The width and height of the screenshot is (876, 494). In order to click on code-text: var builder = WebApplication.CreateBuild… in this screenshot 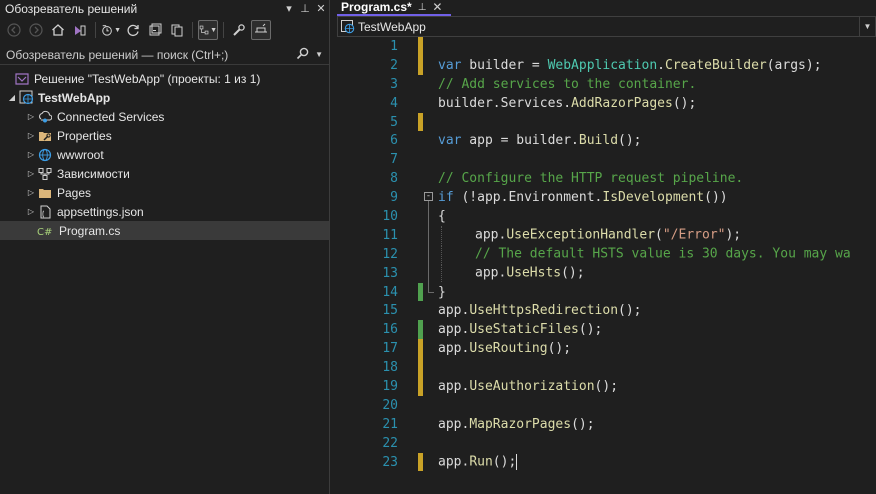, I will do `click(628, 65)`.